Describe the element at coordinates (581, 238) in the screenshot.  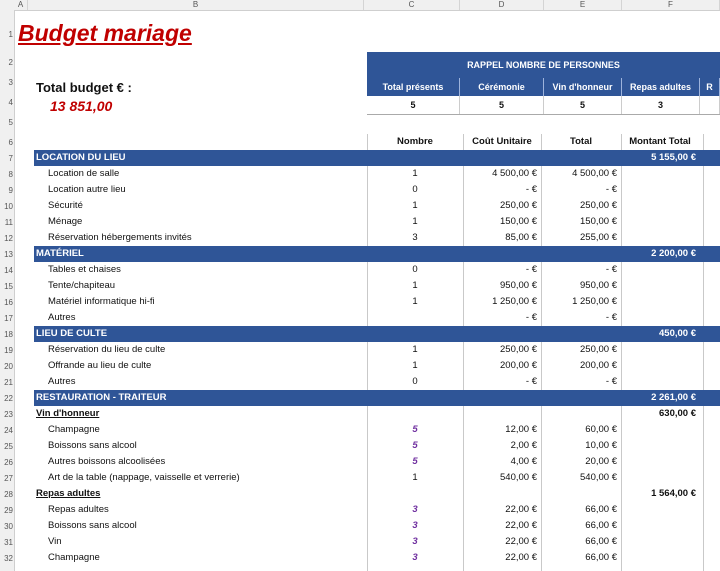
I see `line-total: 255,00 €` at that location.